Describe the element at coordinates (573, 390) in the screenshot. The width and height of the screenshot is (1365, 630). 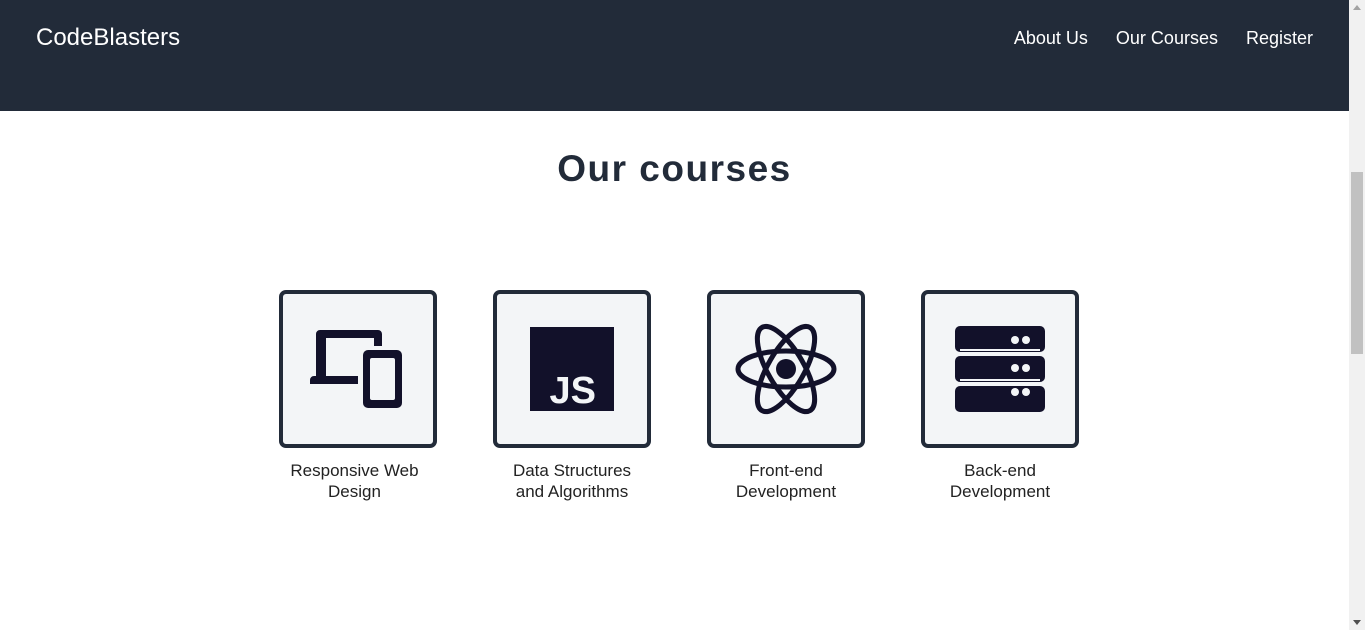
I see `svg-text: JS` at that location.